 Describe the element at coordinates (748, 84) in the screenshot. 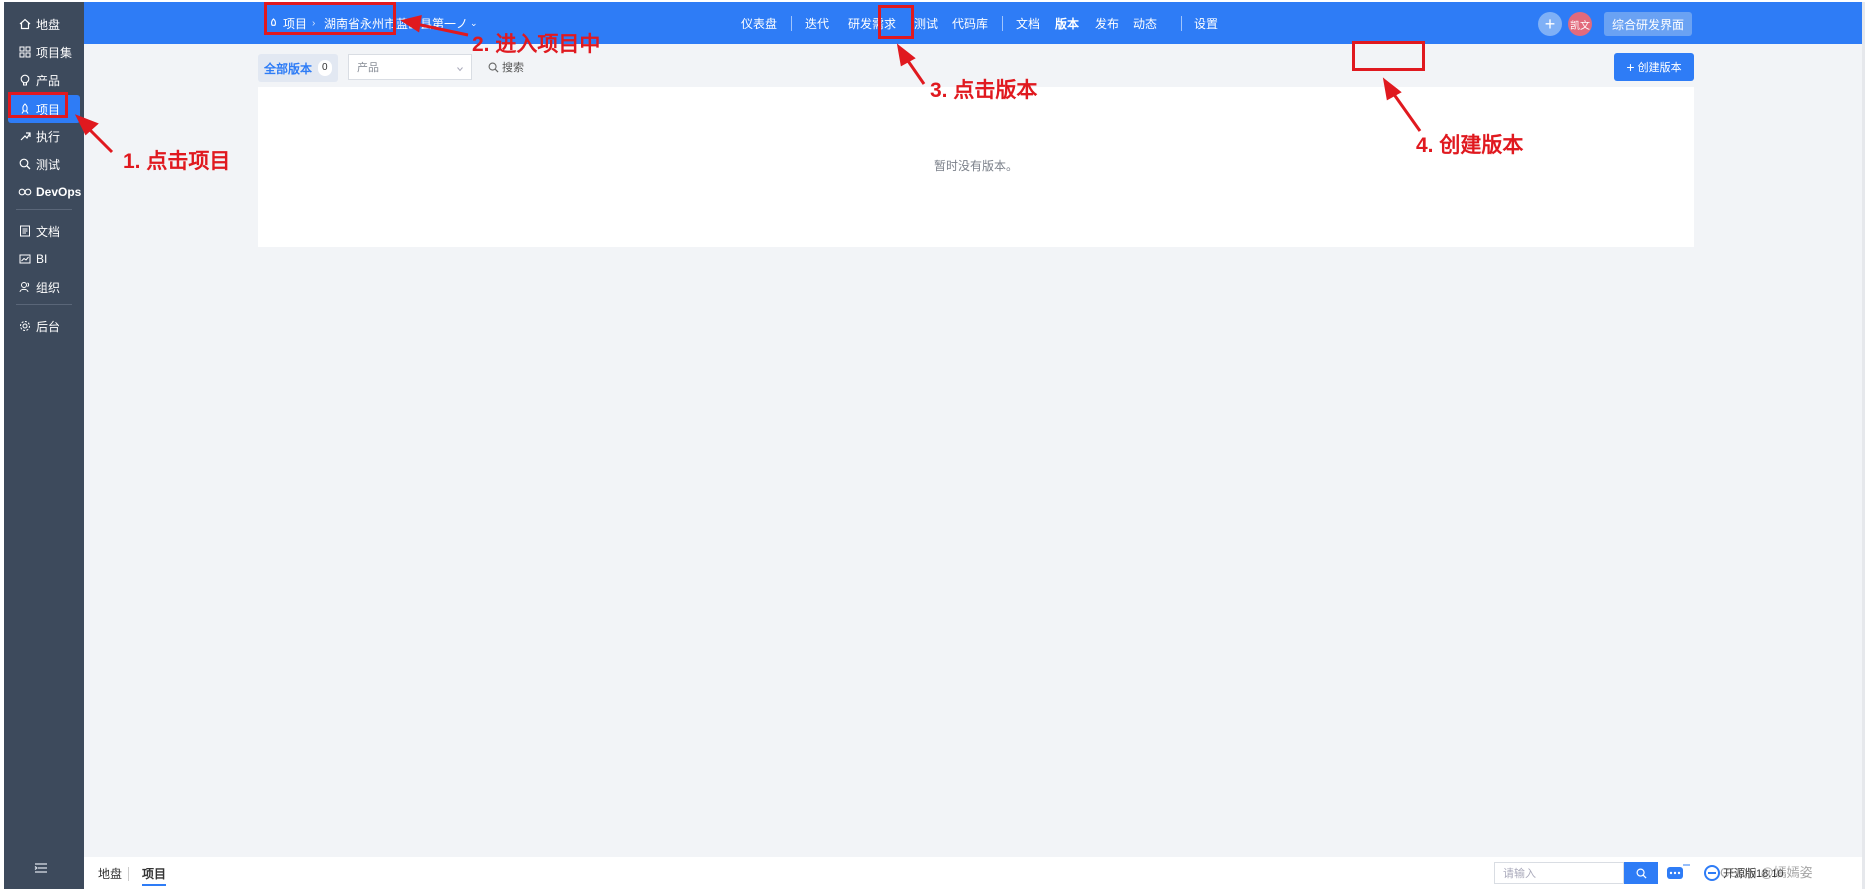

I see `annotation-arrows` at that location.